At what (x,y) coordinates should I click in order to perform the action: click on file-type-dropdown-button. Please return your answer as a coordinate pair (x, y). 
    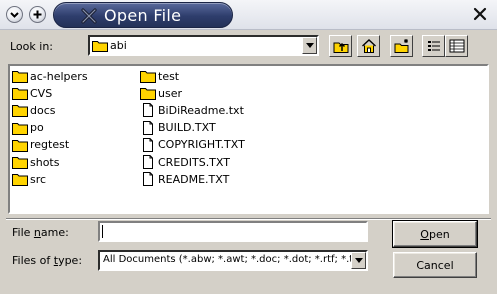
    Looking at the image, I should click on (358, 260).